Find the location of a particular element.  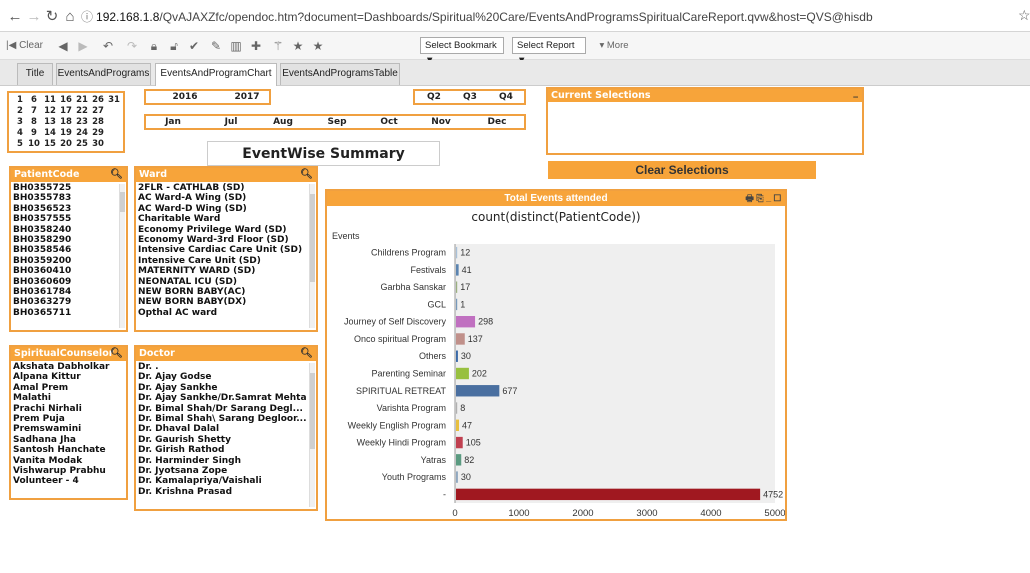

patient-code-item: BH0358290 is located at coordinates (64, 240).